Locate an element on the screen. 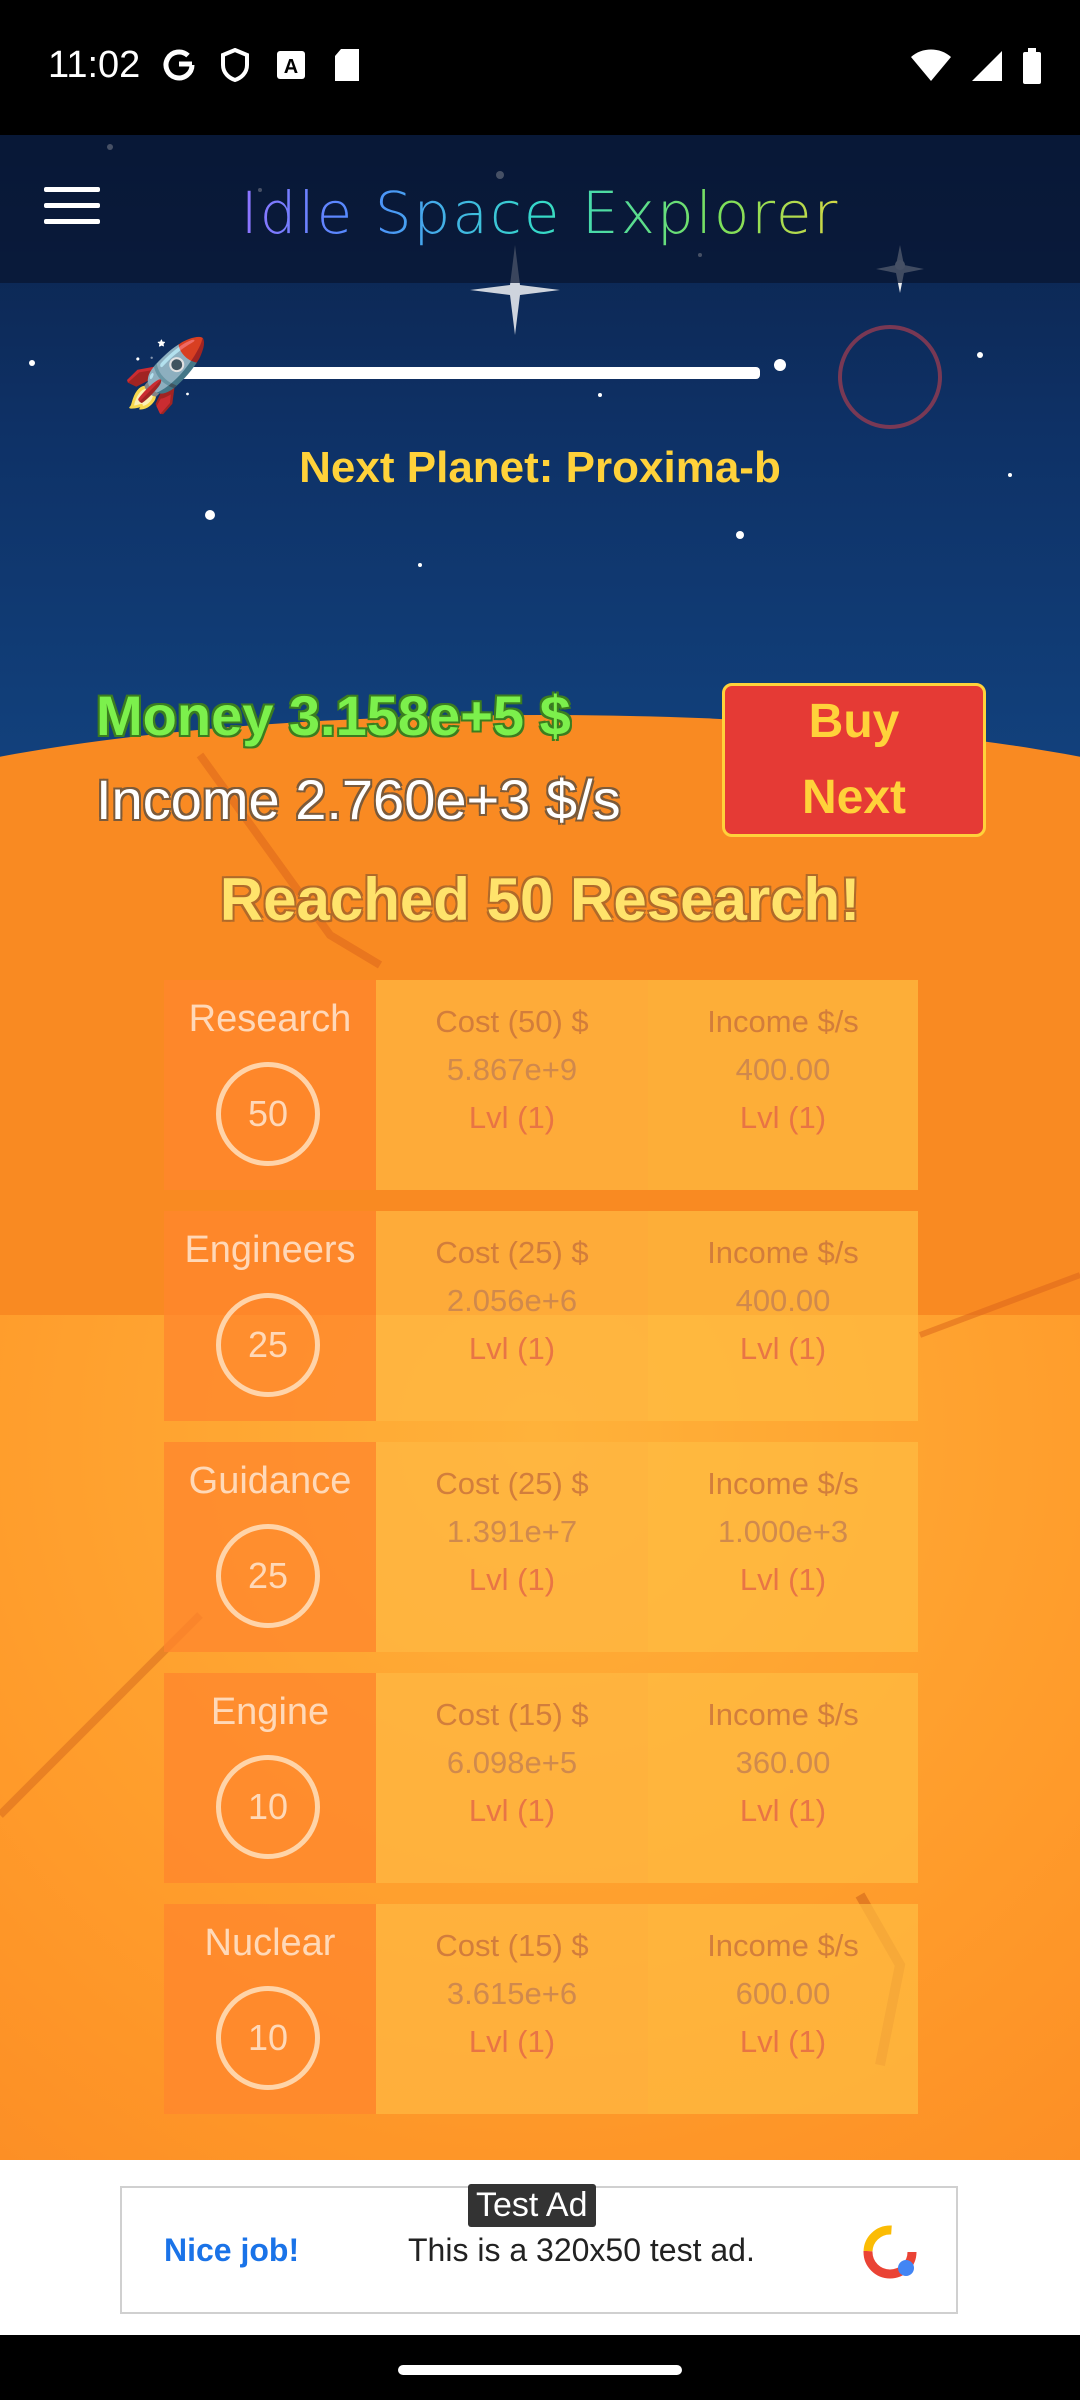  upgrade-level-badge: 50 is located at coordinates (268, 1114).